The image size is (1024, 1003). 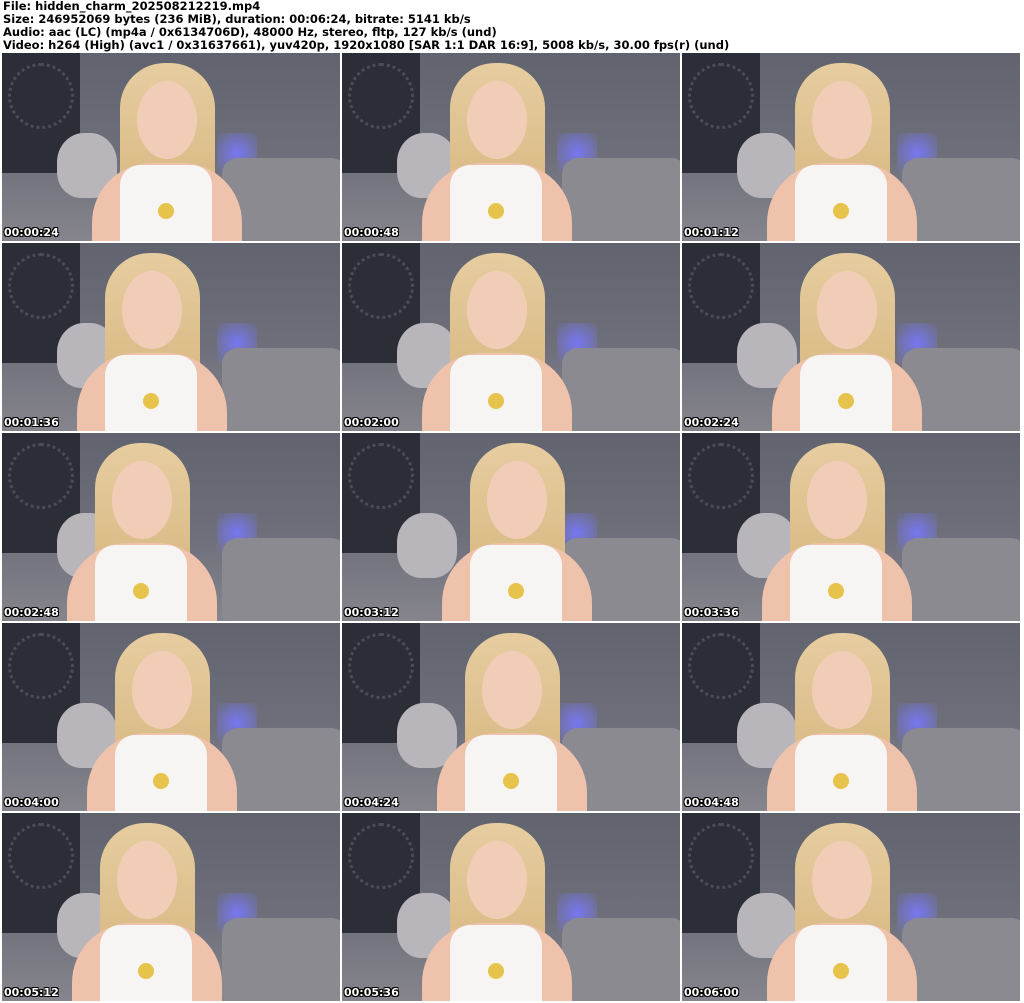 I want to click on video-thumbnail: 00:03:12, so click(x=511, y=527).